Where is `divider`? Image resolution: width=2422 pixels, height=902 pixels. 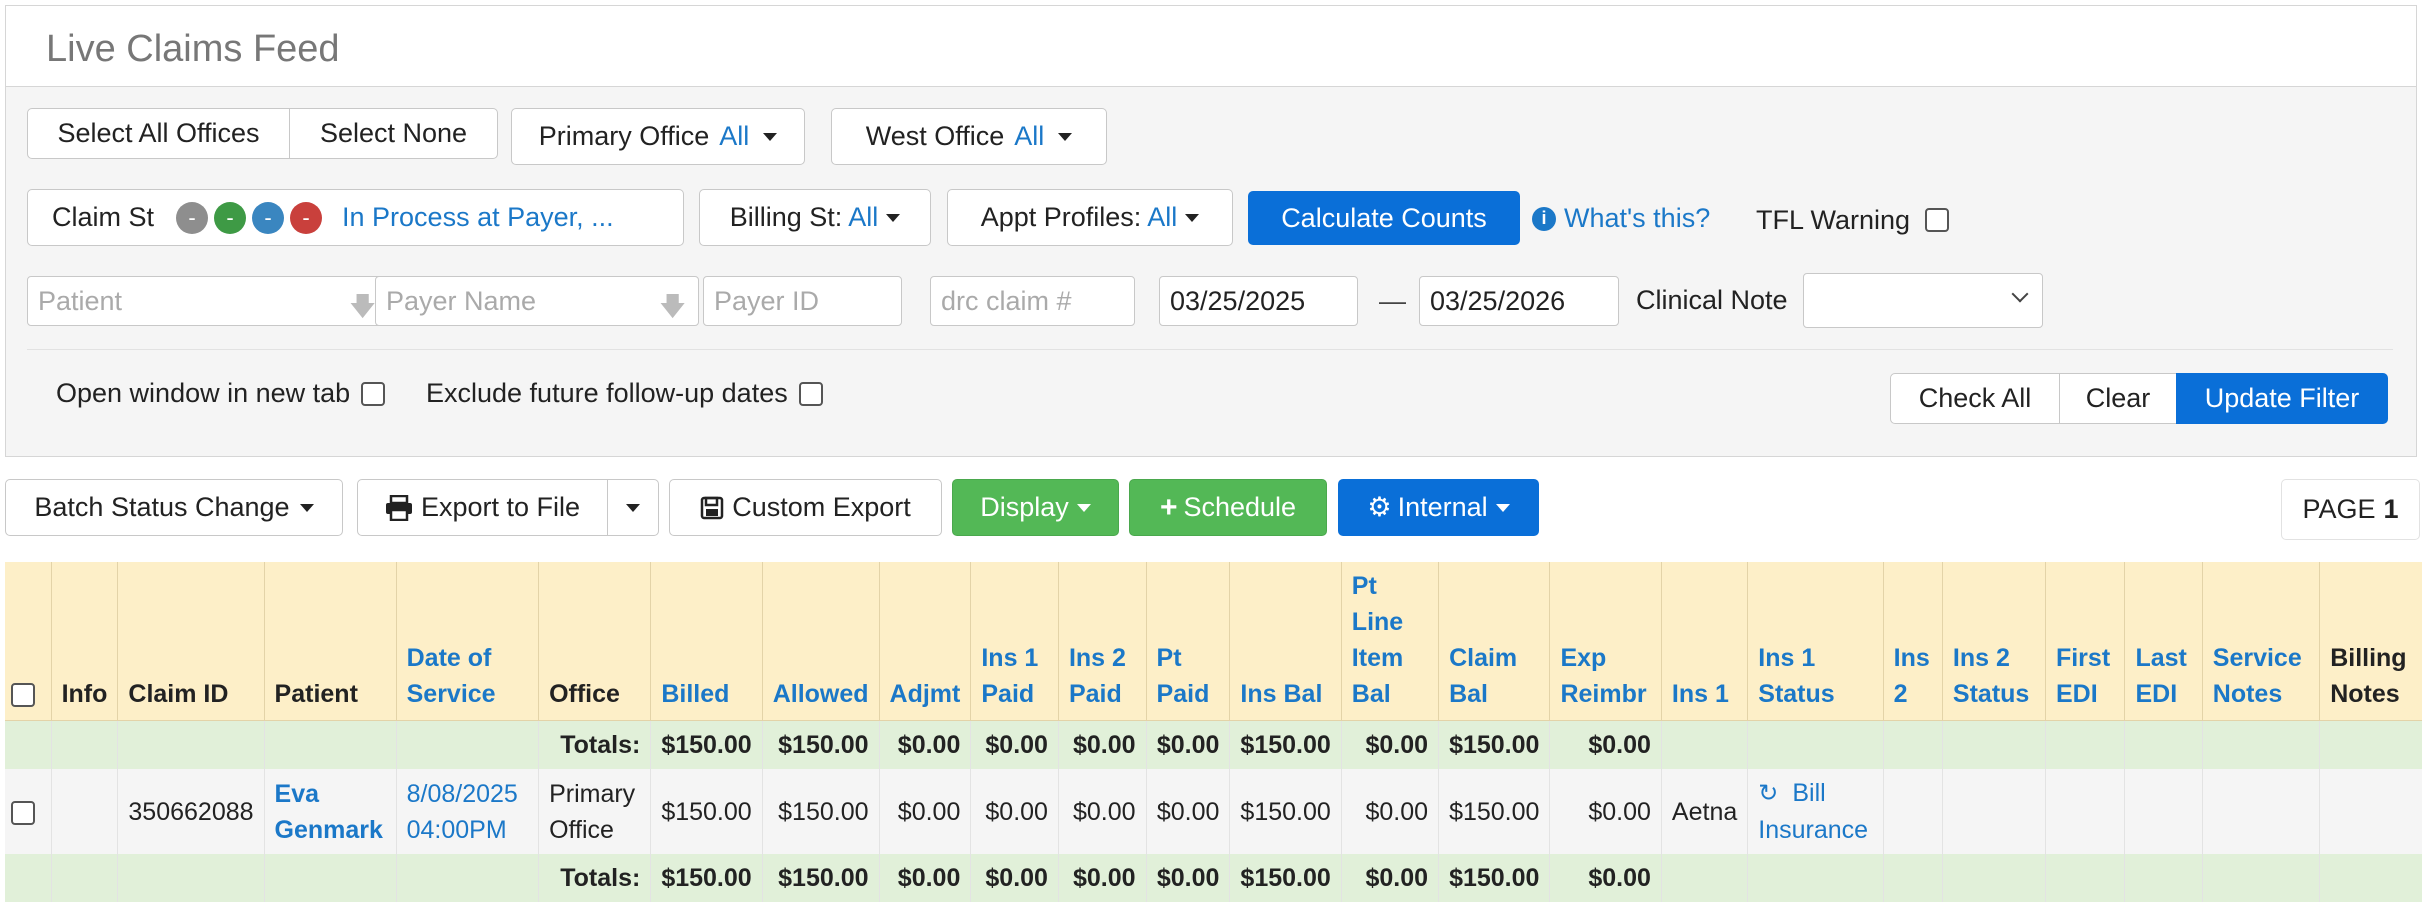
divider is located at coordinates (1210, 349).